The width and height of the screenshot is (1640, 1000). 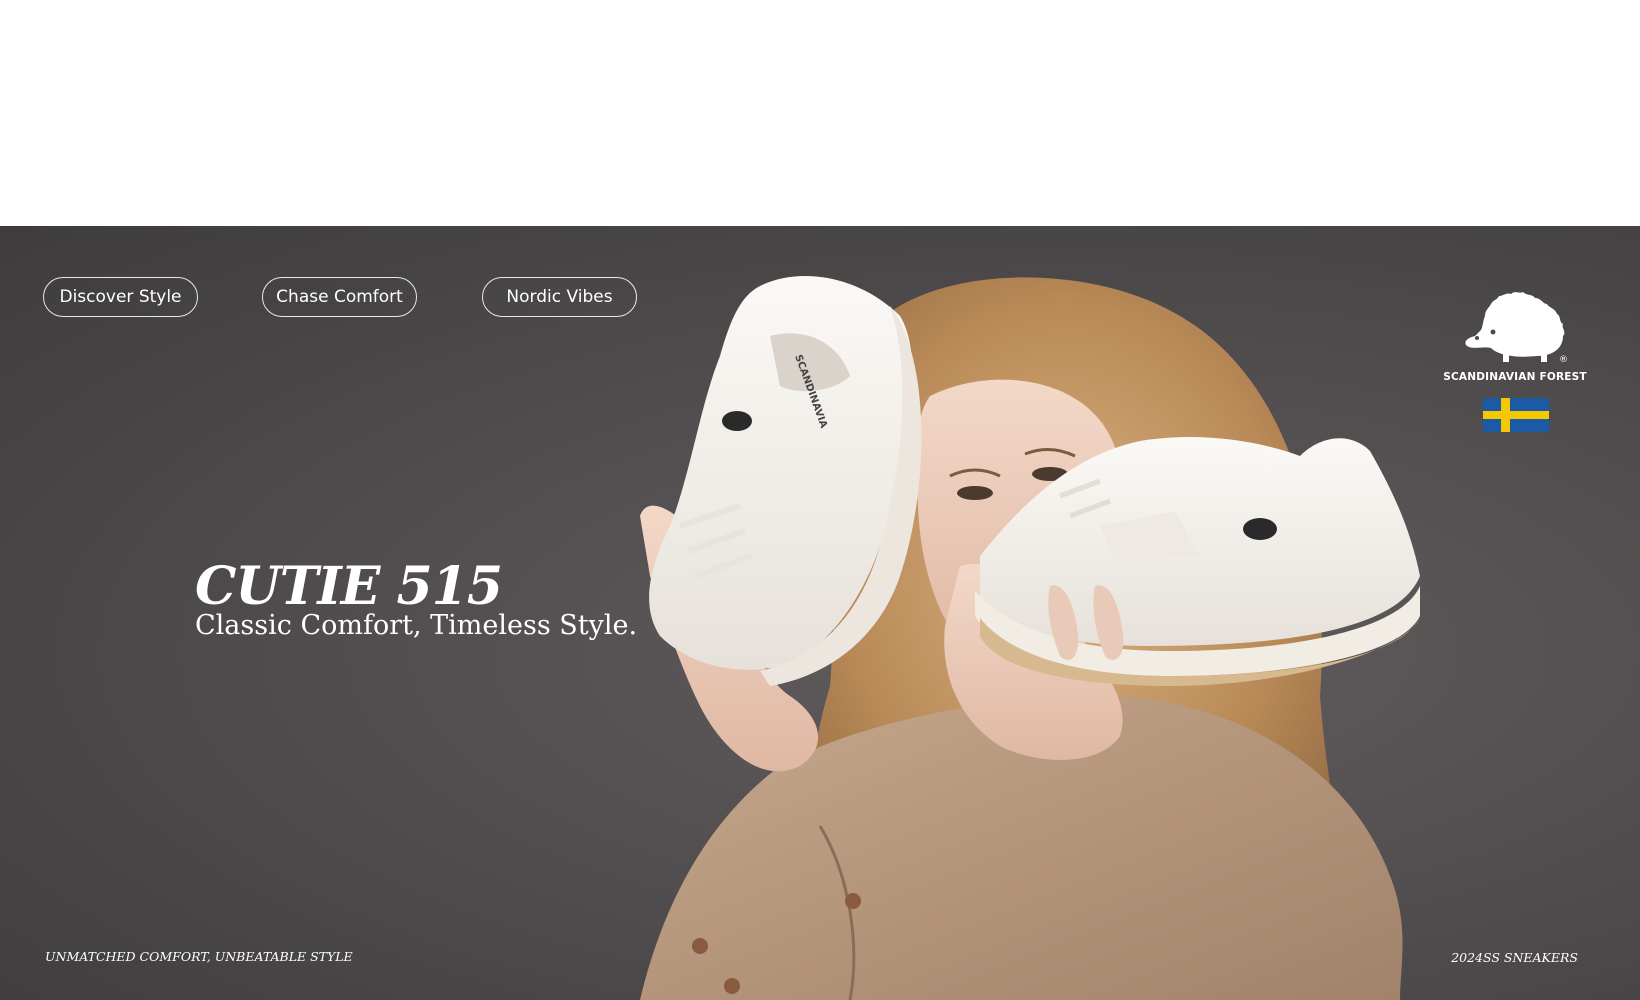 I want to click on hero-footer-season: 2024SS SNEAKERS, so click(x=1514, y=957).